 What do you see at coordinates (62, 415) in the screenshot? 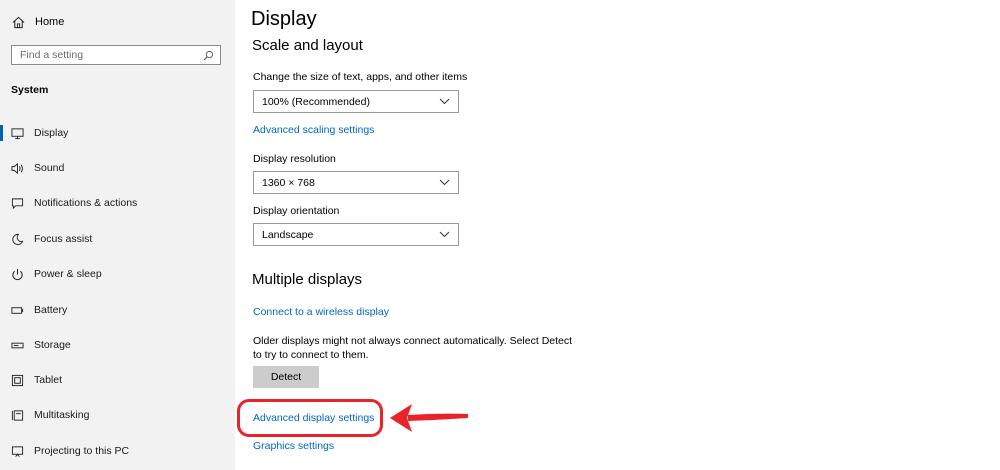
I see `sidebar-item-label: Multitasking` at bounding box center [62, 415].